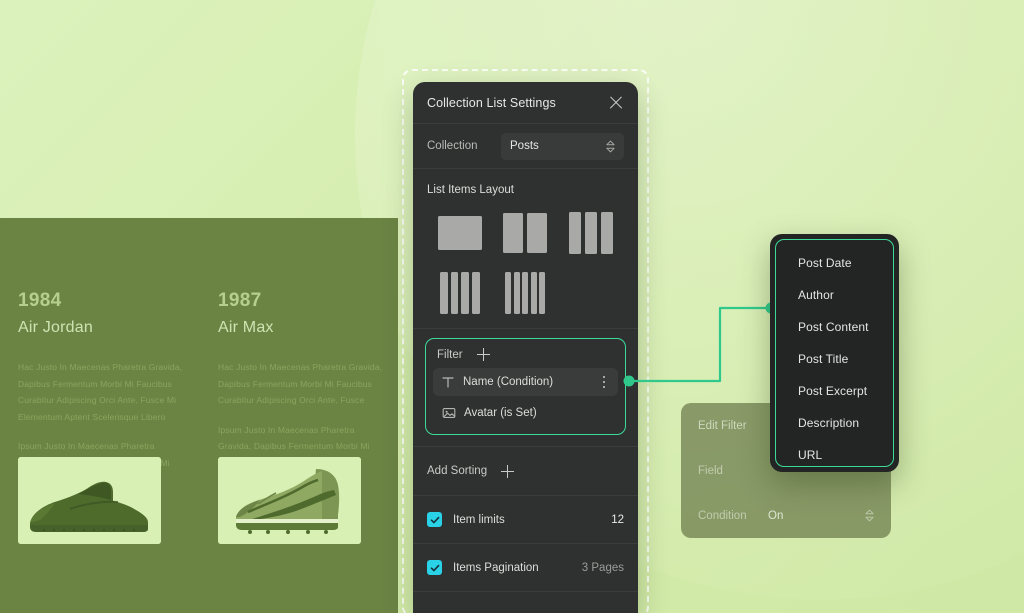 The width and height of the screenshot is (1024, 613). I want to click on field-option-post-title: Post Title, so click(834, 359).